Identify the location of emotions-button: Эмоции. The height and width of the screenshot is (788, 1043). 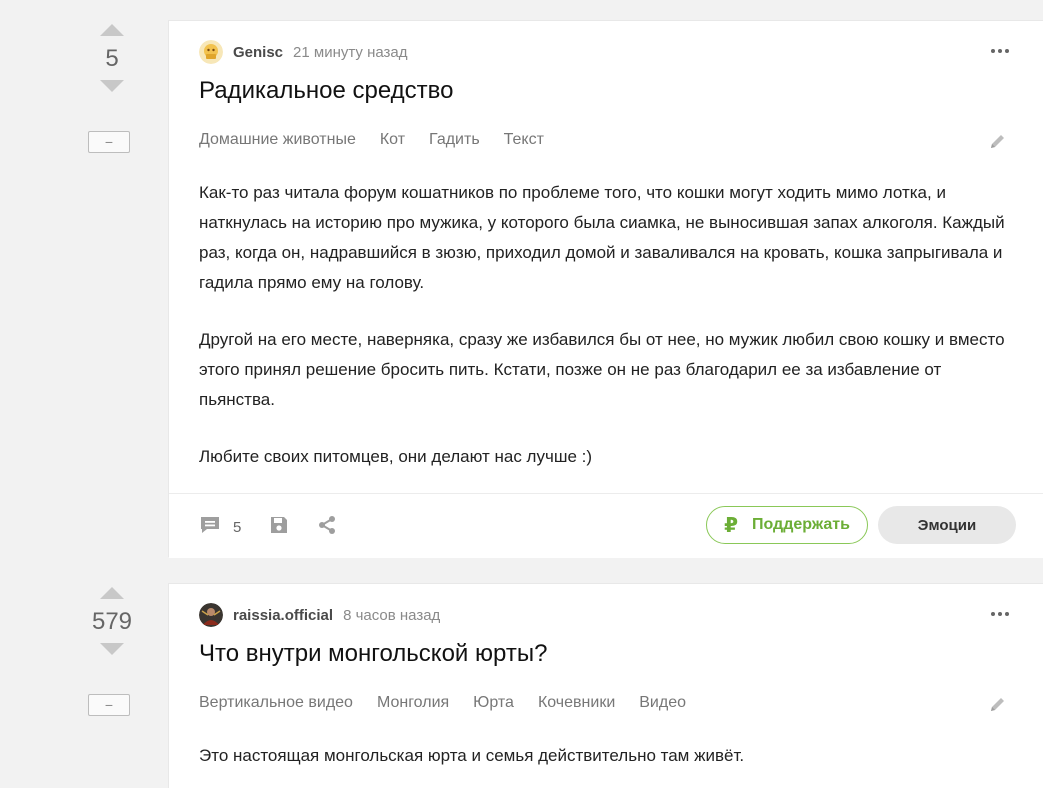
(947, 525).